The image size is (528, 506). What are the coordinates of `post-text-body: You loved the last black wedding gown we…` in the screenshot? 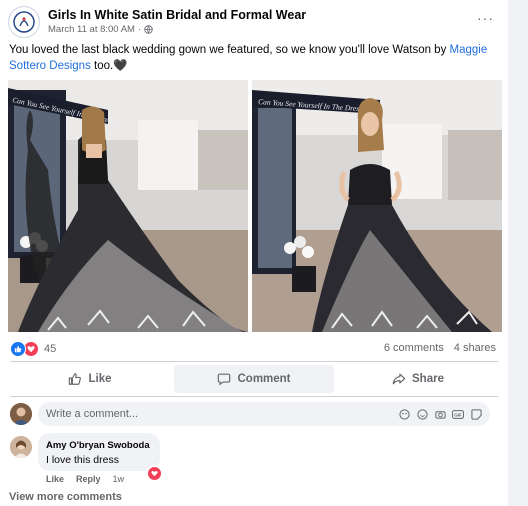 It's located at (229, 50).